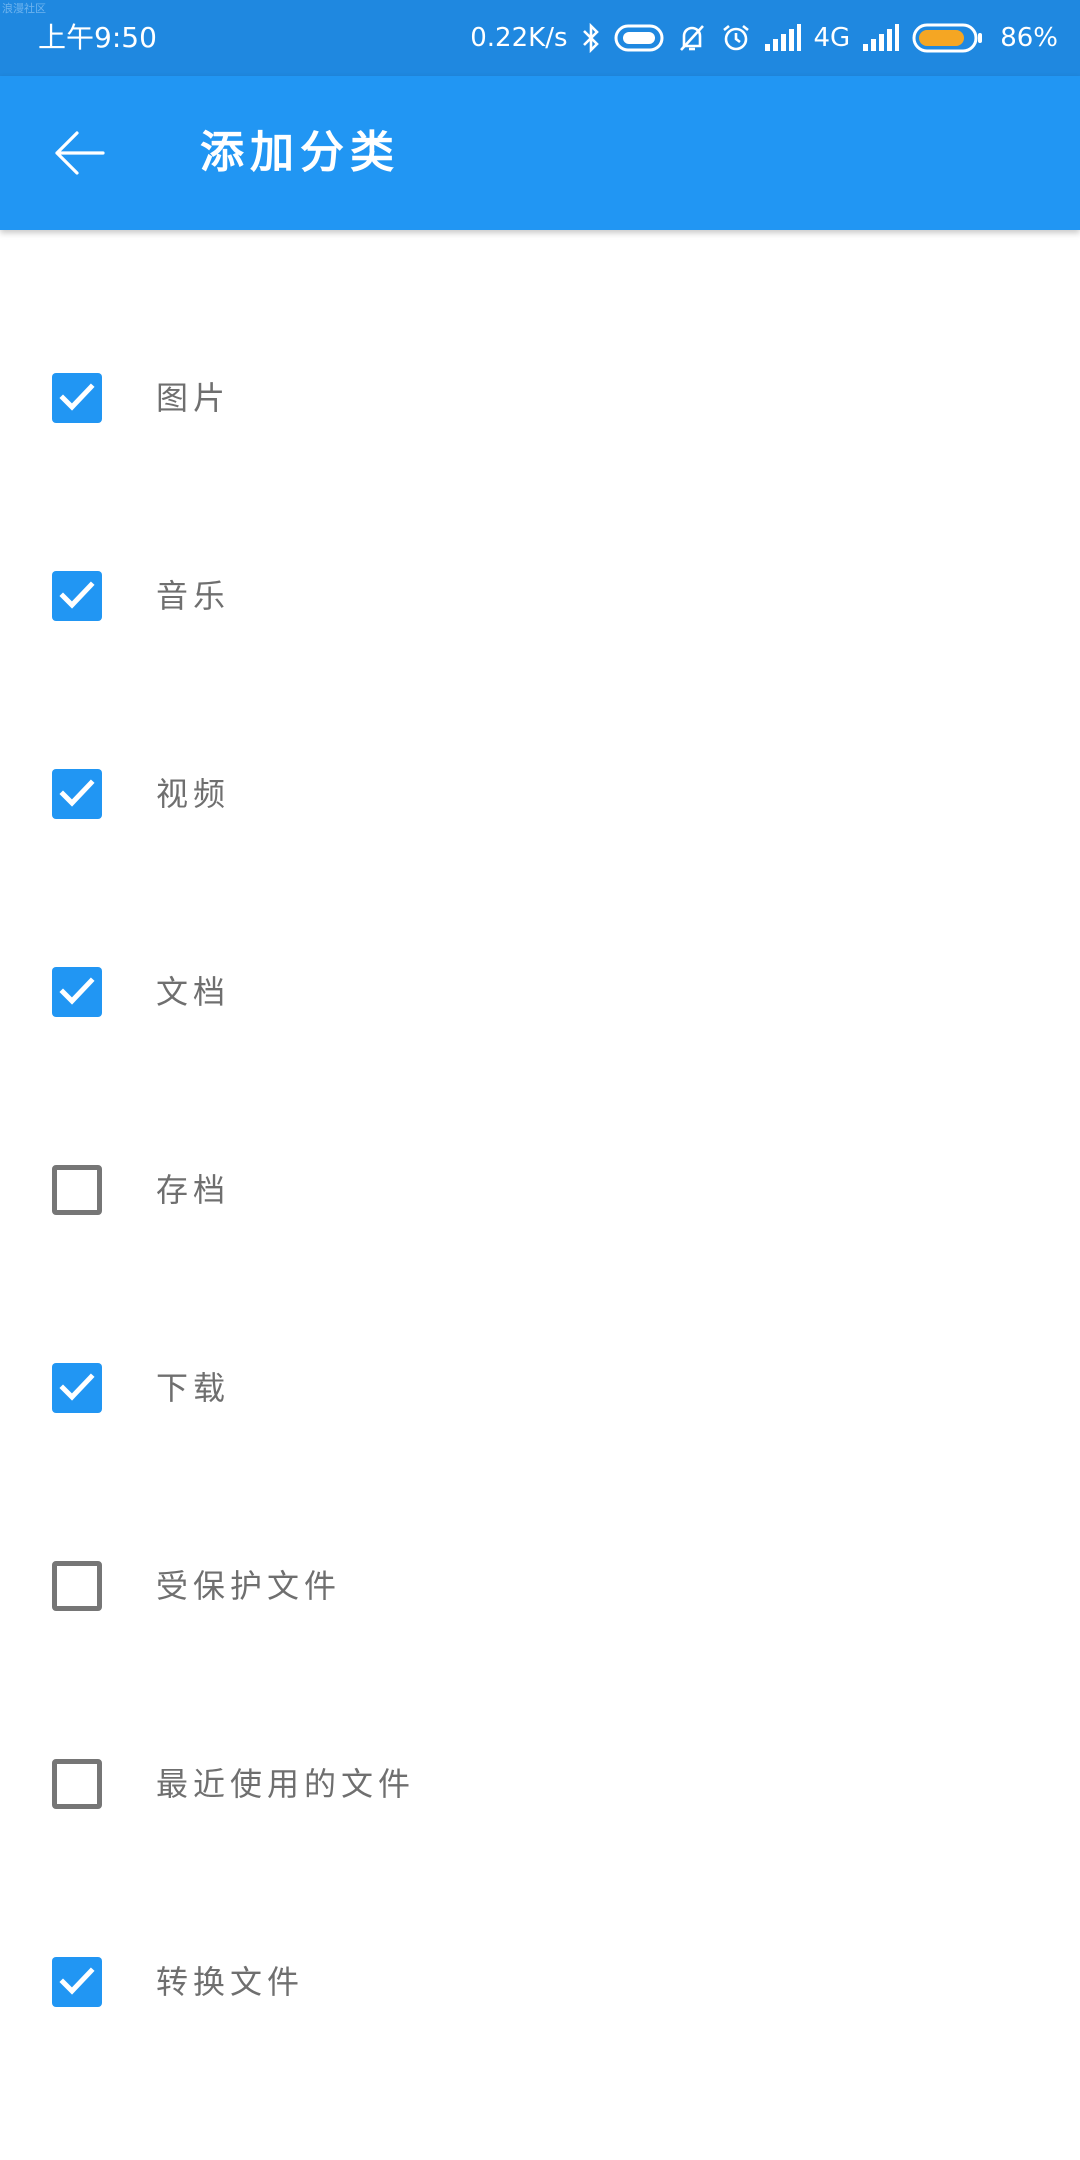  Describe the element at coordinates (639, 38) in the screenshot. I see `vpn-pill-icon` at that location.